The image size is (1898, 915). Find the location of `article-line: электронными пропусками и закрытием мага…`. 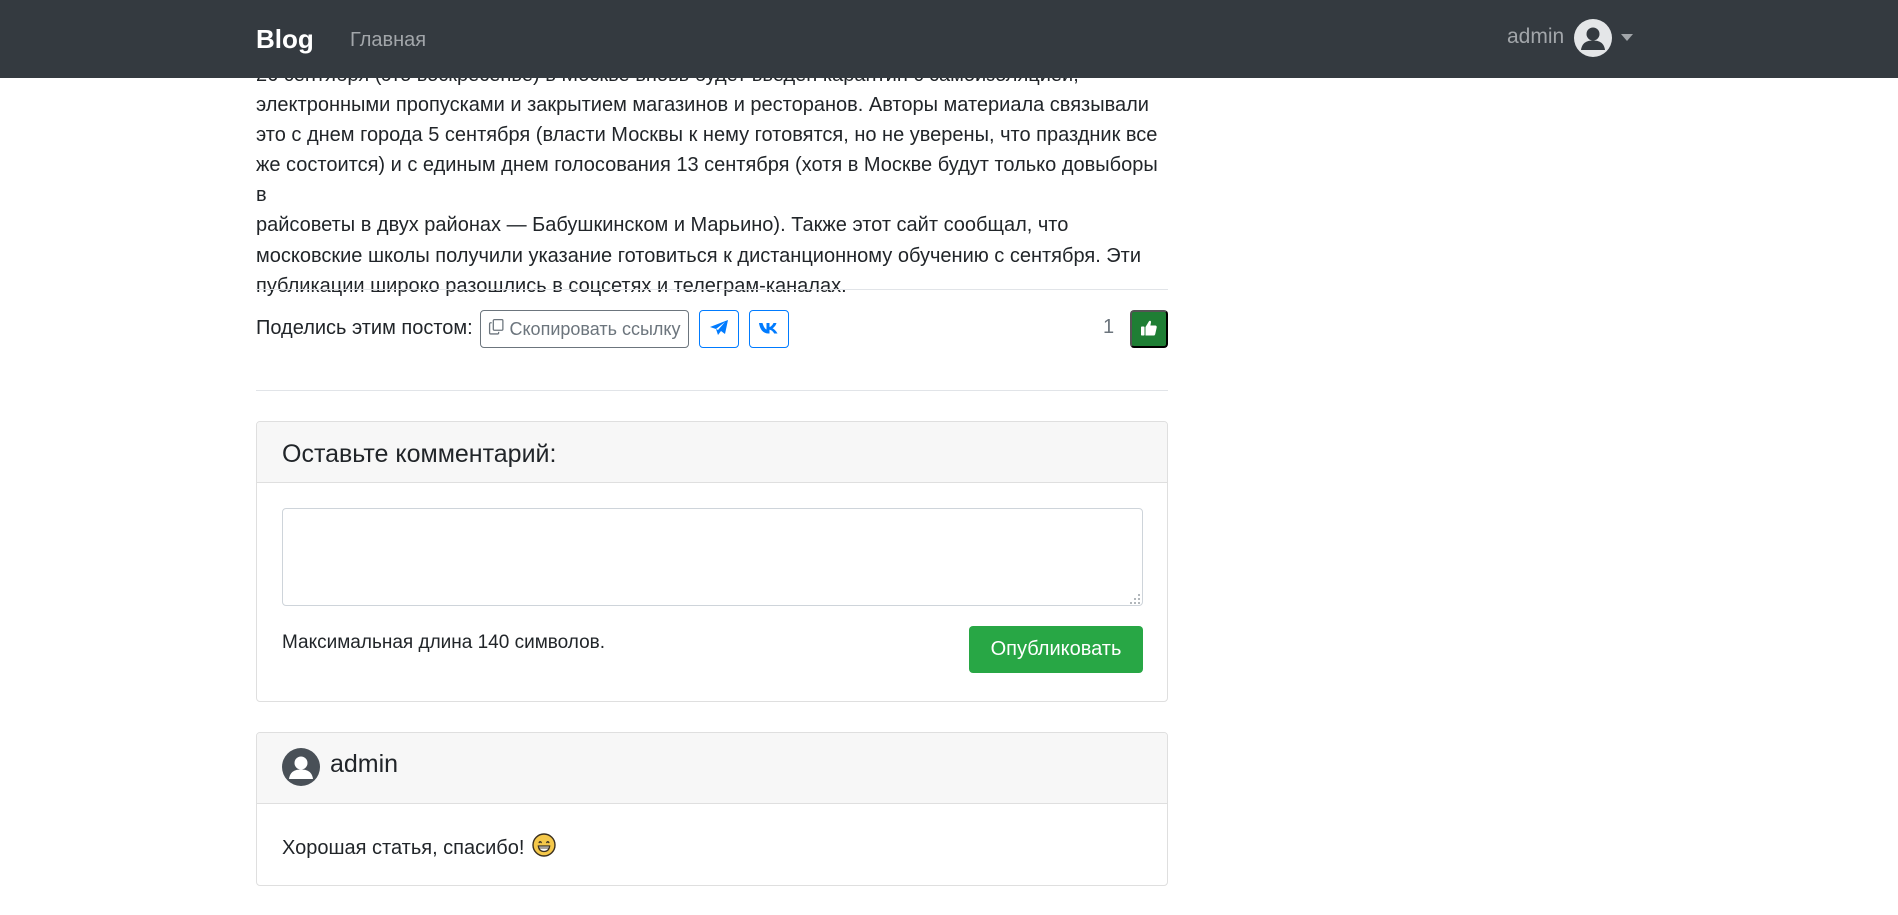

article-line: электронными пропусками и закрытием мага… is located at coordinates (702, 105).